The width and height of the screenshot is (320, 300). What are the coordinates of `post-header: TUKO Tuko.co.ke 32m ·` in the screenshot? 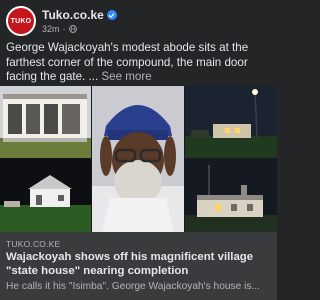 It's located at (61, 21).